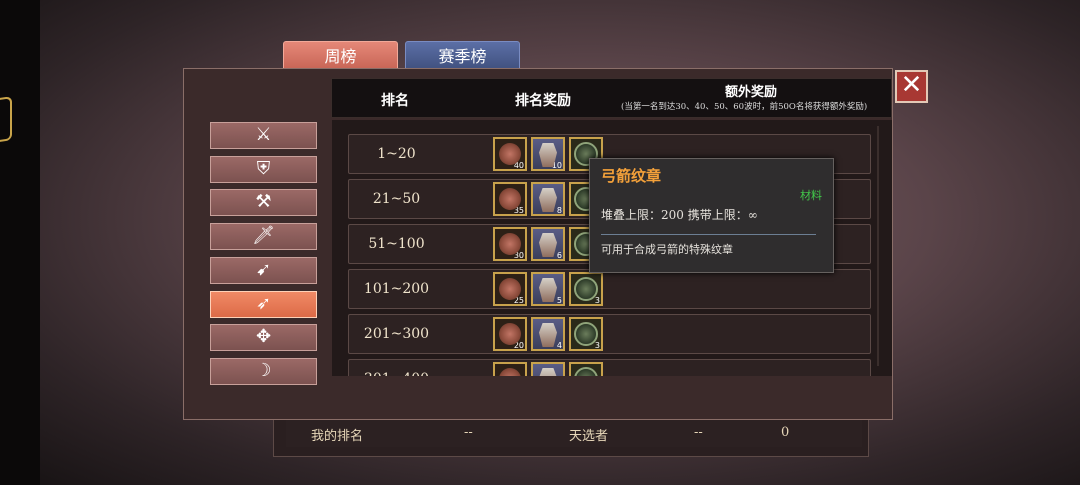 This screenshot has width=1080, height=485. Describe the element at coordinates (510, 334) in the screenshot. I see `coin-reward-icon: 20` at that location.